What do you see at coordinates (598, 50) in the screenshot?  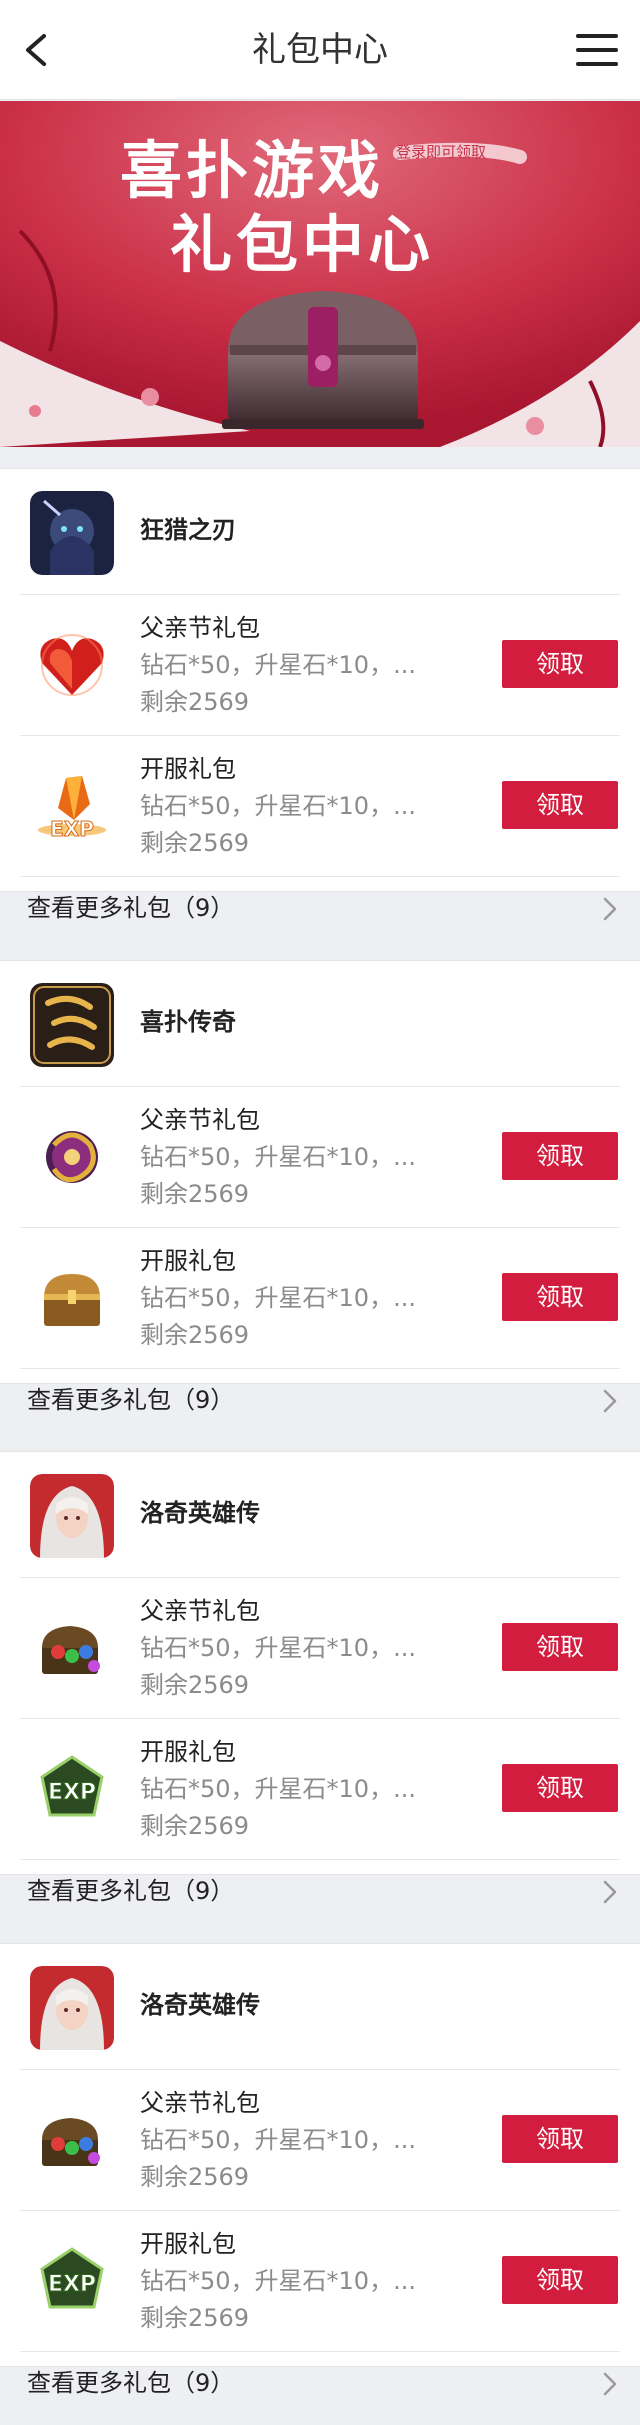 I see `hamburger-menu-icon` at bounding box center [598, 50].